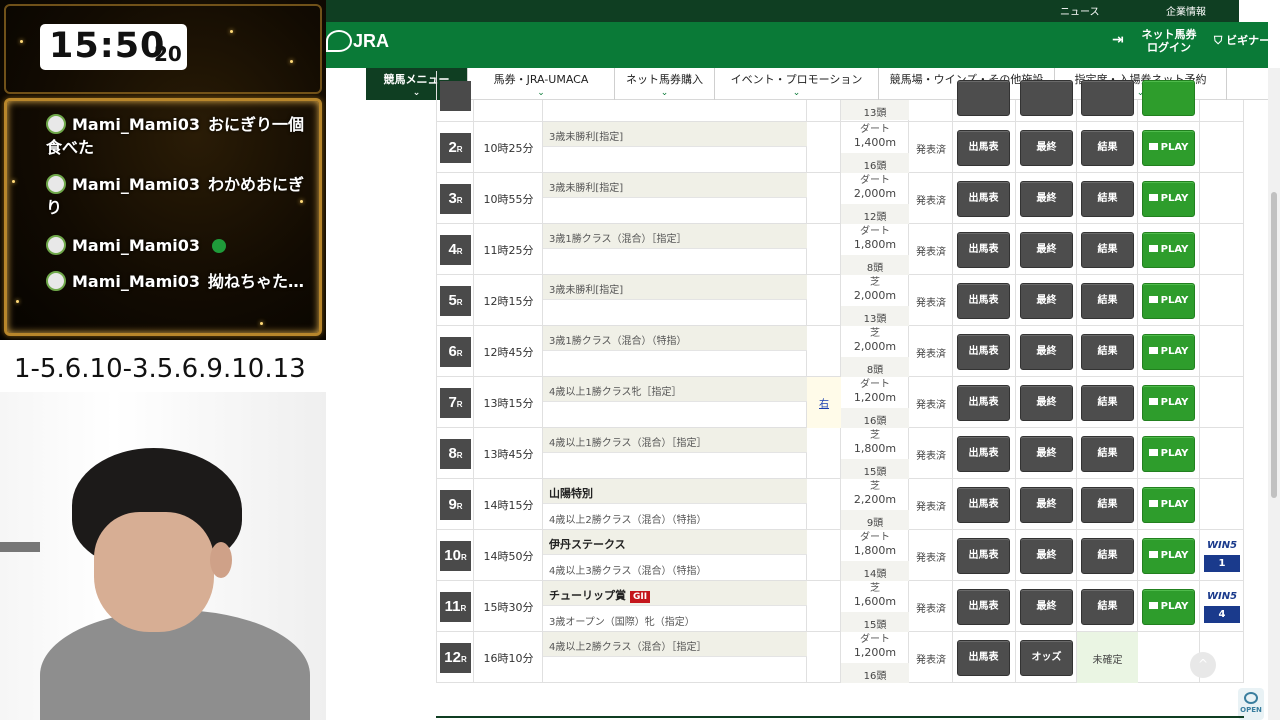 This screenshot has width=1280, height=720. Describe the element at coordinates (1242, 40) in the screenshot. I see `beginner-link: ⛉ ビギナー` at that location.